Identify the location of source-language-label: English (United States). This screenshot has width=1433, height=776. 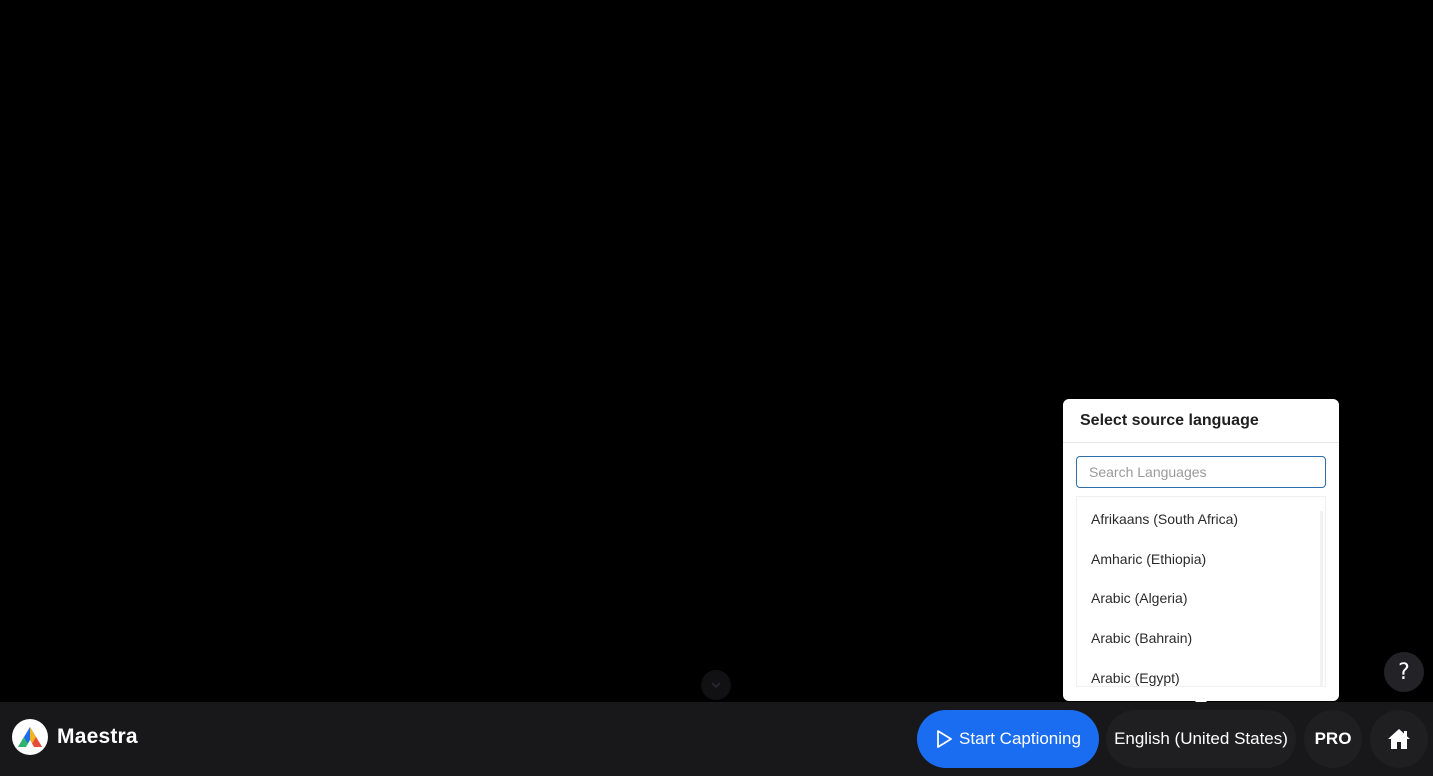
(1201, 738).